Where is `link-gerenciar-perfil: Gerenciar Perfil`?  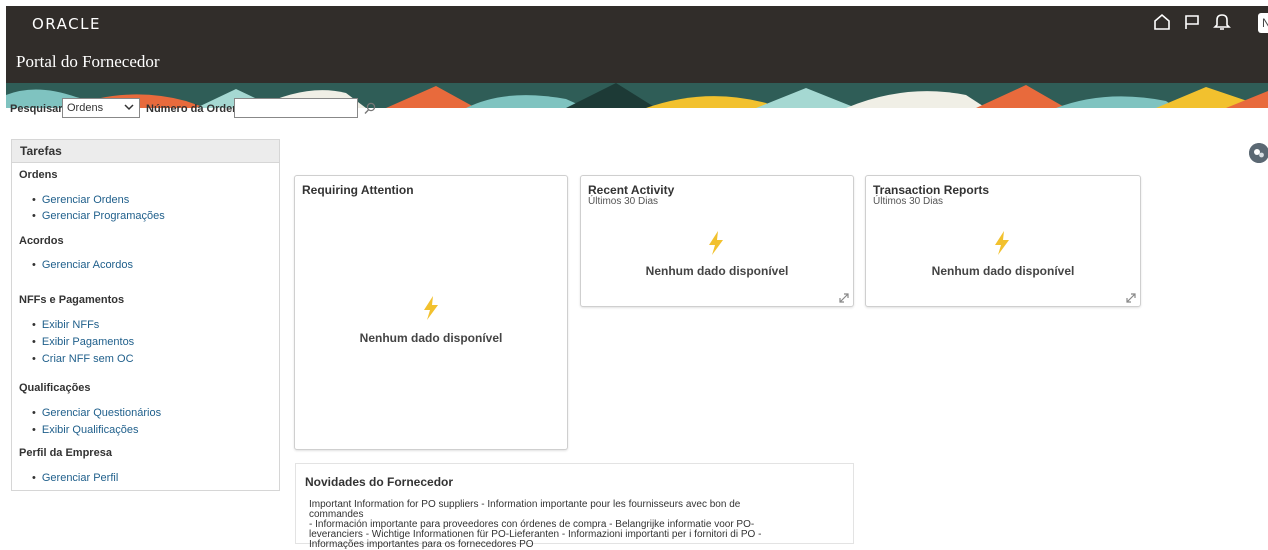
link-gerenciar-perfil: Gerenciar Perfil is located at coordinates (75, 478).